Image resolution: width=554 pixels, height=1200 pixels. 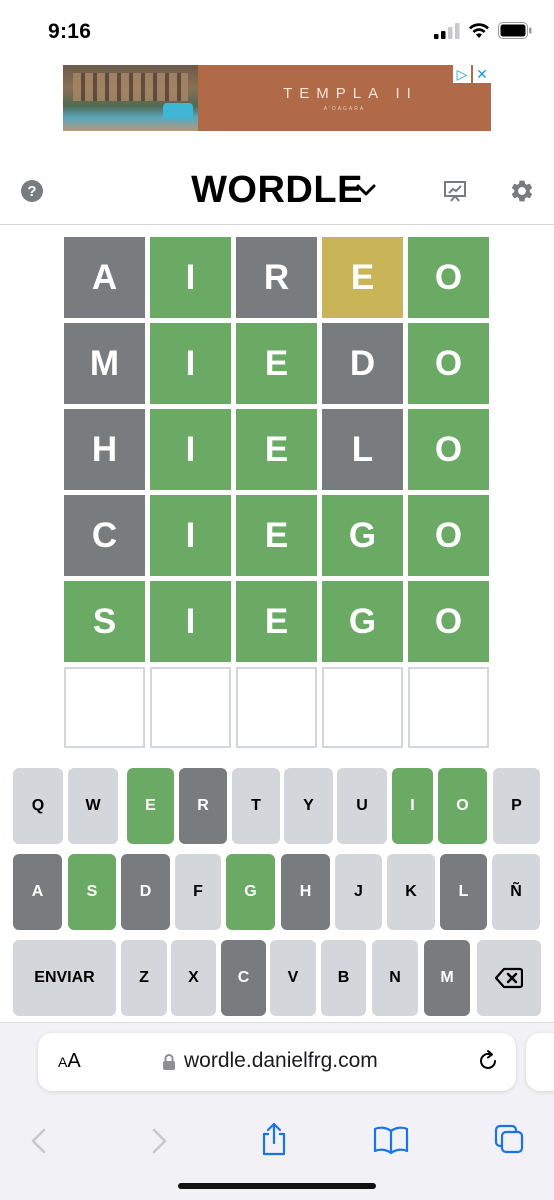 I want to click on page-title-wrap: WORDLE, so click(x=277, y=190).